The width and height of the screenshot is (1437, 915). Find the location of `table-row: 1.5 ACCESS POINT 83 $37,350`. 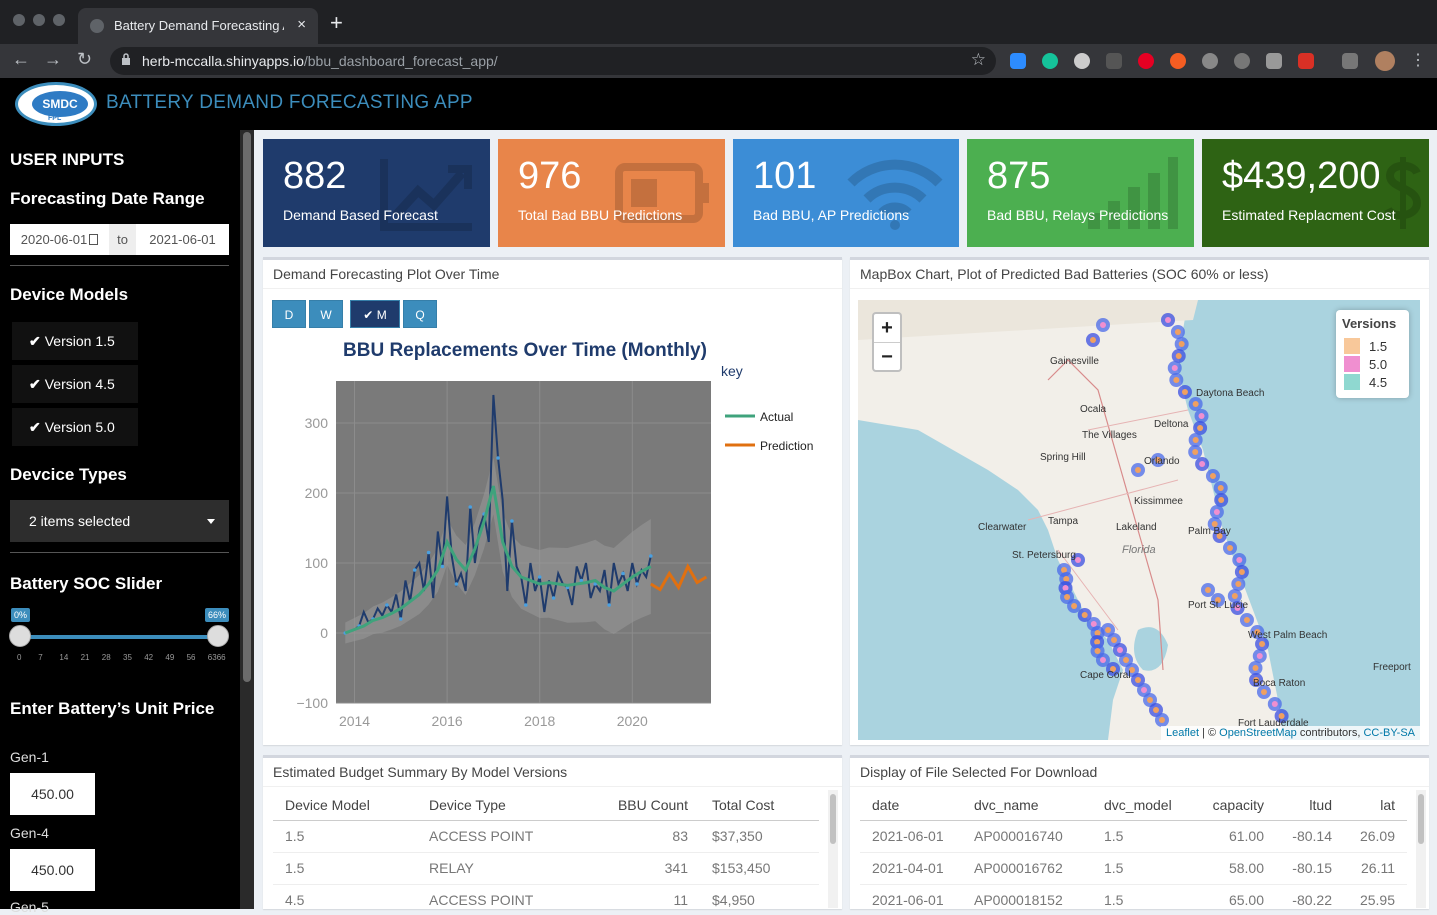

table-row: 1.5 ACCESS POINT 83 $37,350 is located at coordinates (546, 836).